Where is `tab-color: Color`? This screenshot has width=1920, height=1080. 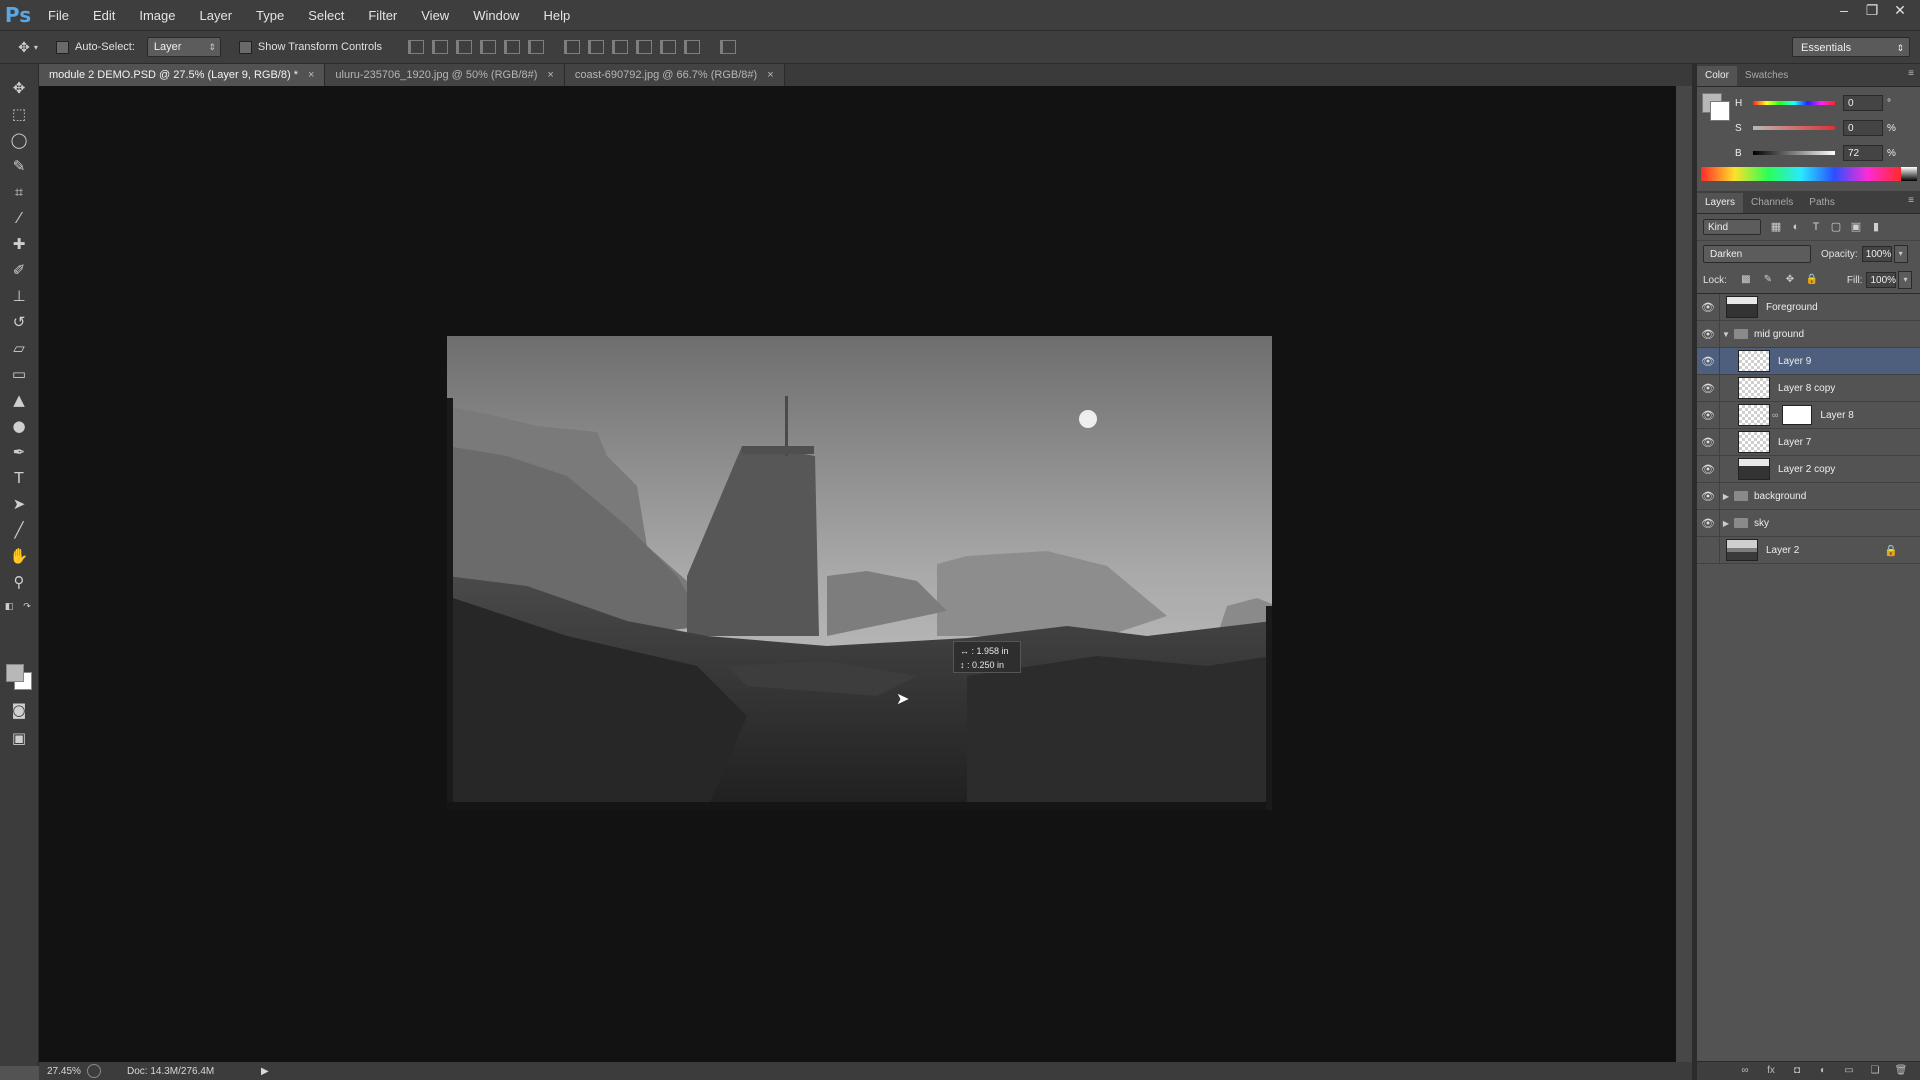 tab-color: Color is located at coordinates (1717, 76).